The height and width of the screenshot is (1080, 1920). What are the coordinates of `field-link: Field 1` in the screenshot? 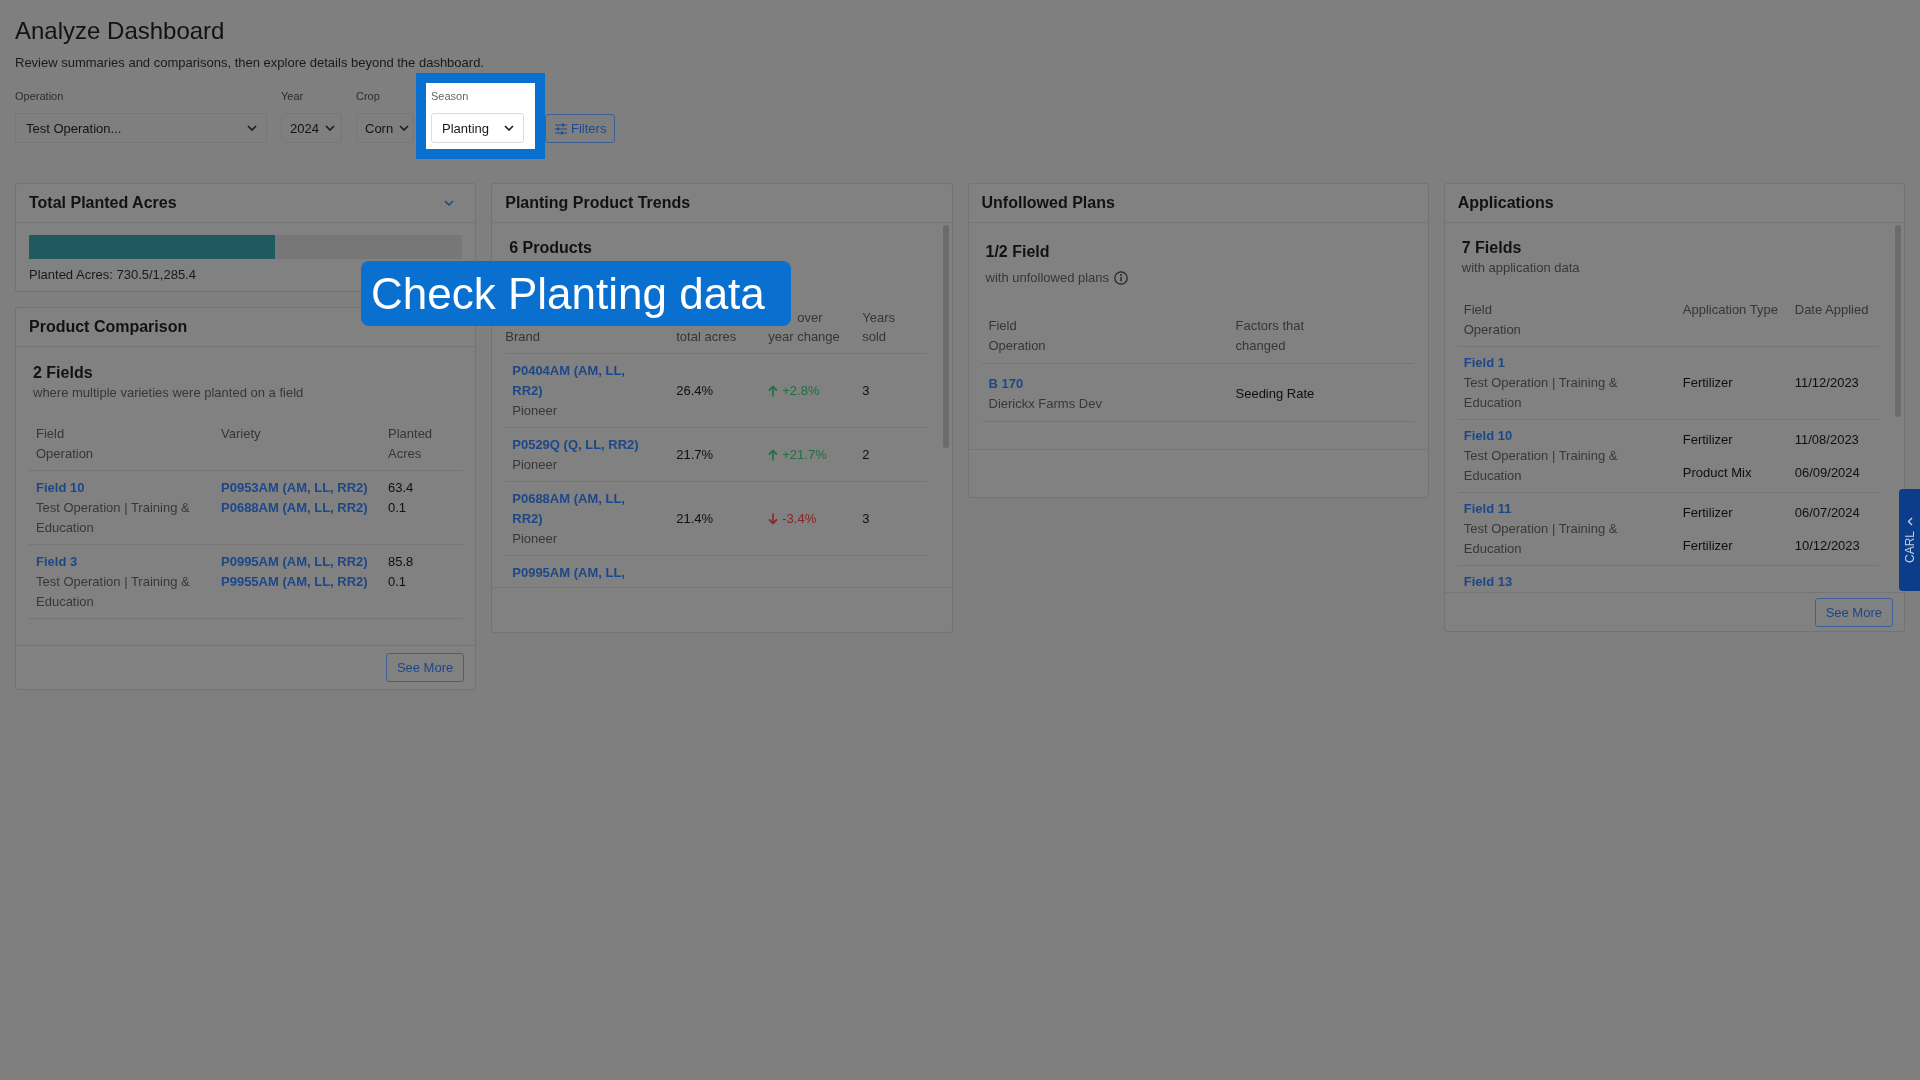 It's located at (1484, 363).